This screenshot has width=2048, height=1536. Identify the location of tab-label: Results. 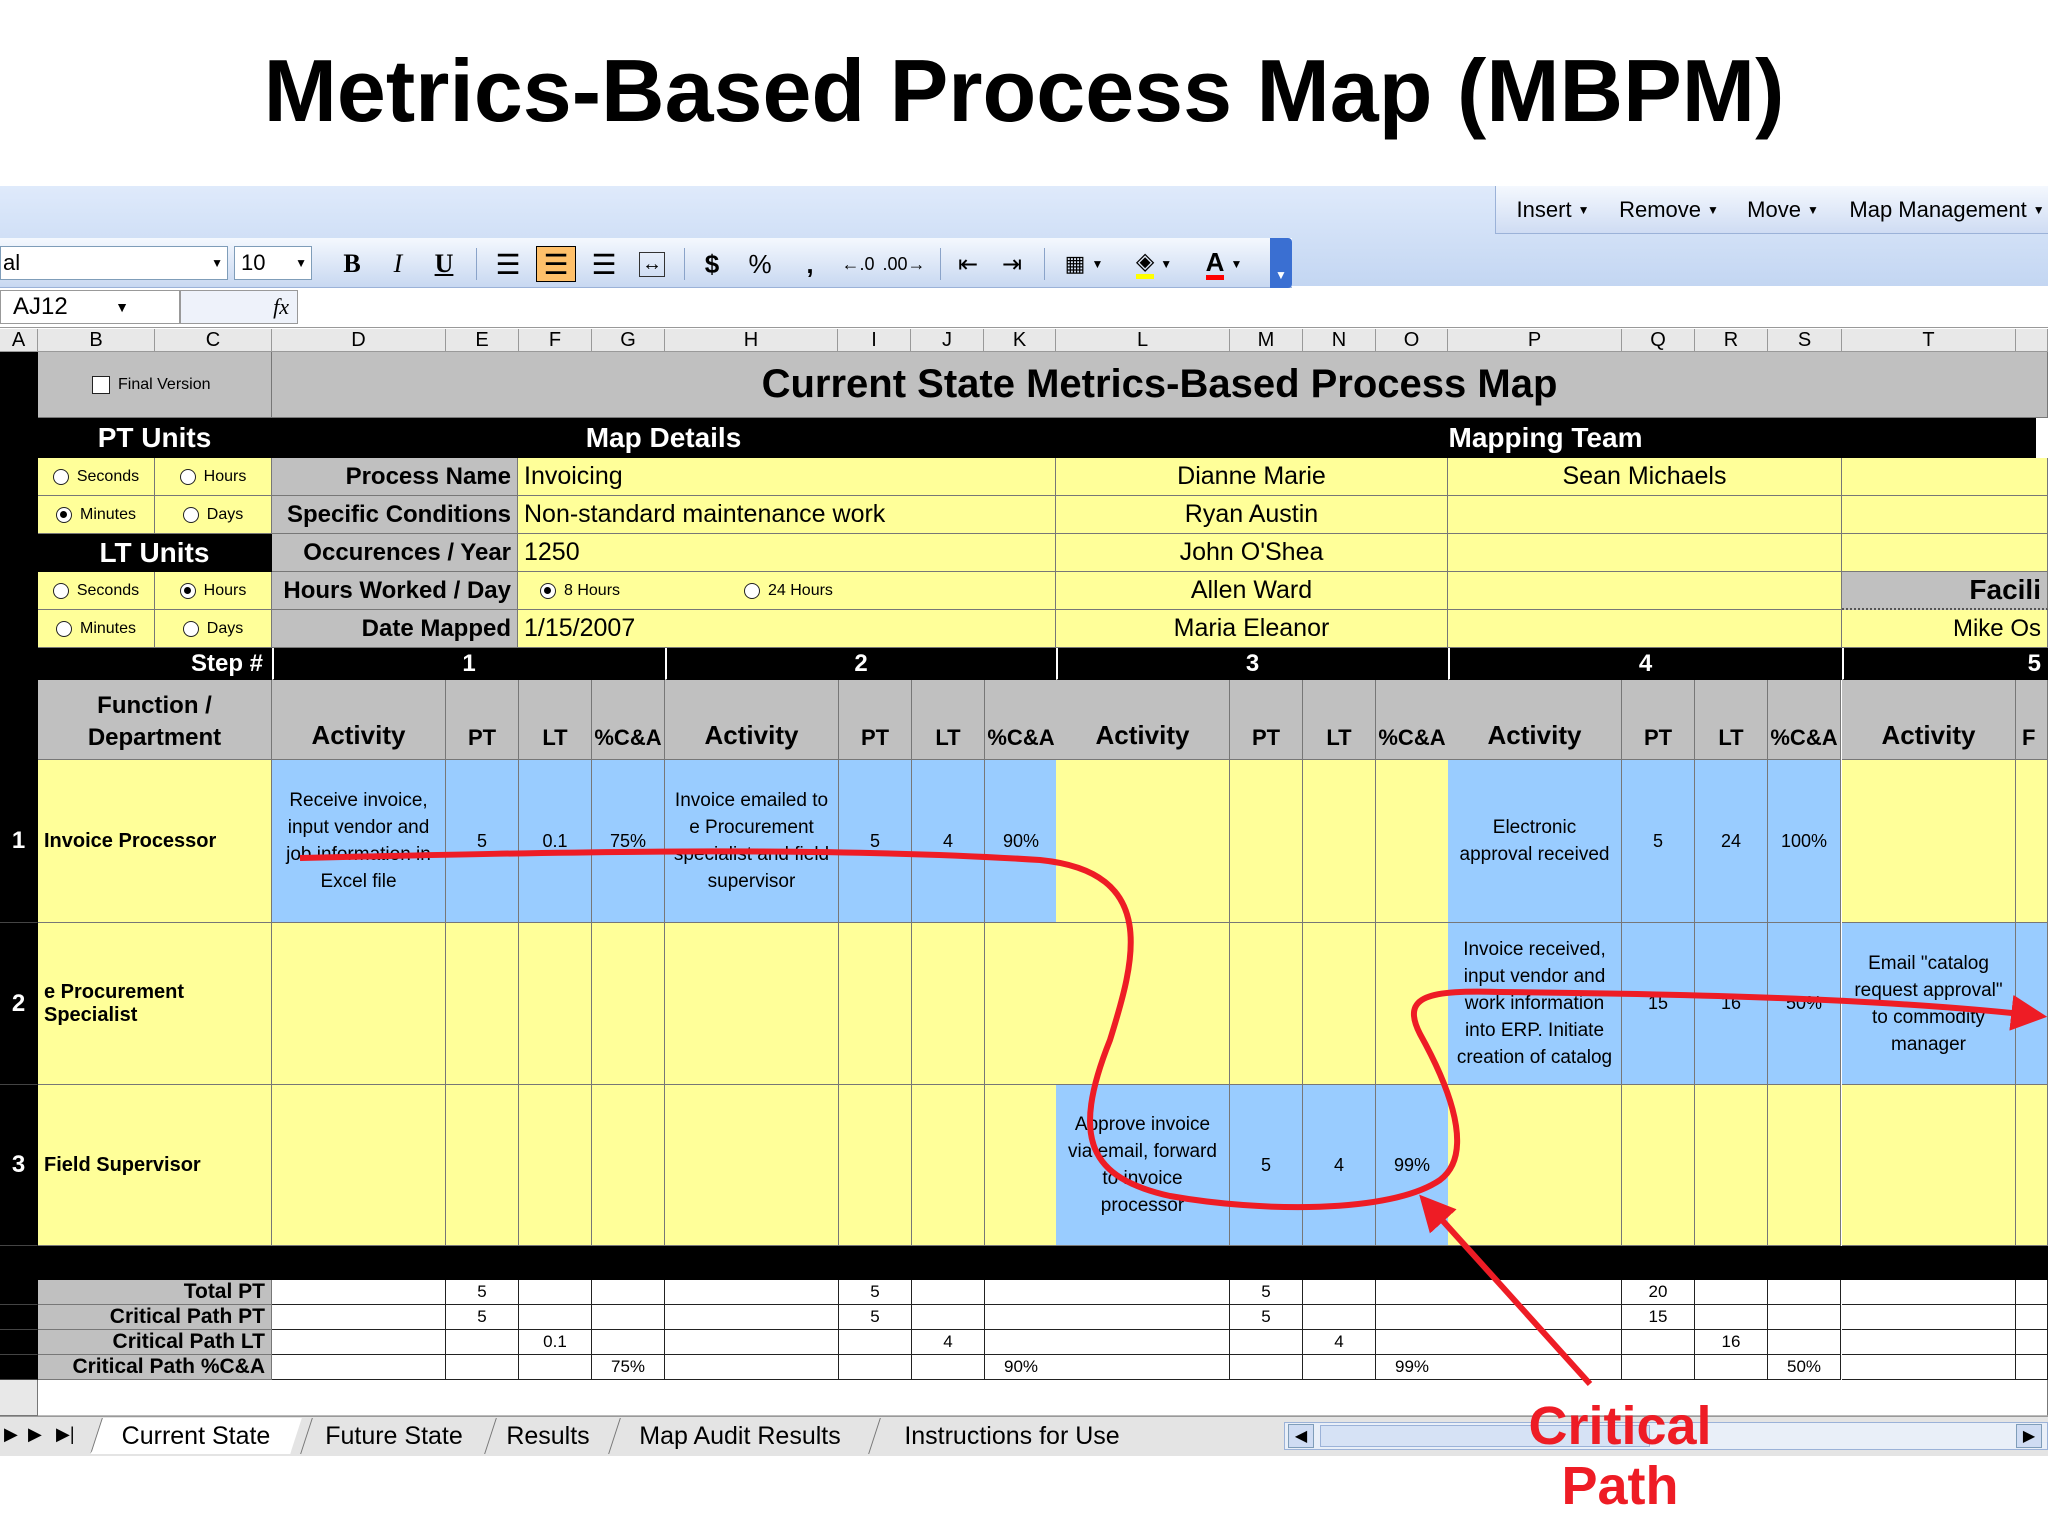
(548, 1436).